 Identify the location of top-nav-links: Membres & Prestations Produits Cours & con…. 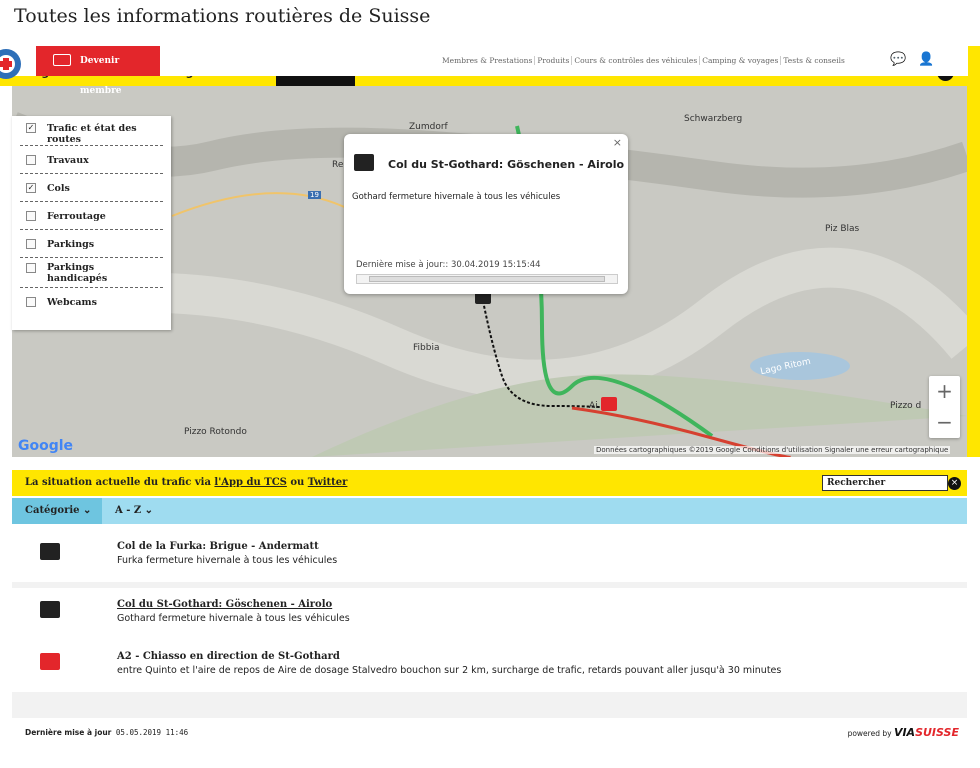
(643, 60).